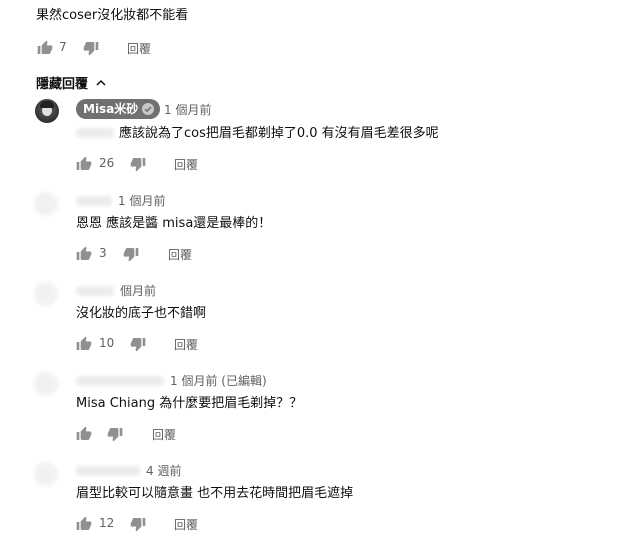  I want to click on comment-time: 1 個月前 (已編輯), so click(218, 380).